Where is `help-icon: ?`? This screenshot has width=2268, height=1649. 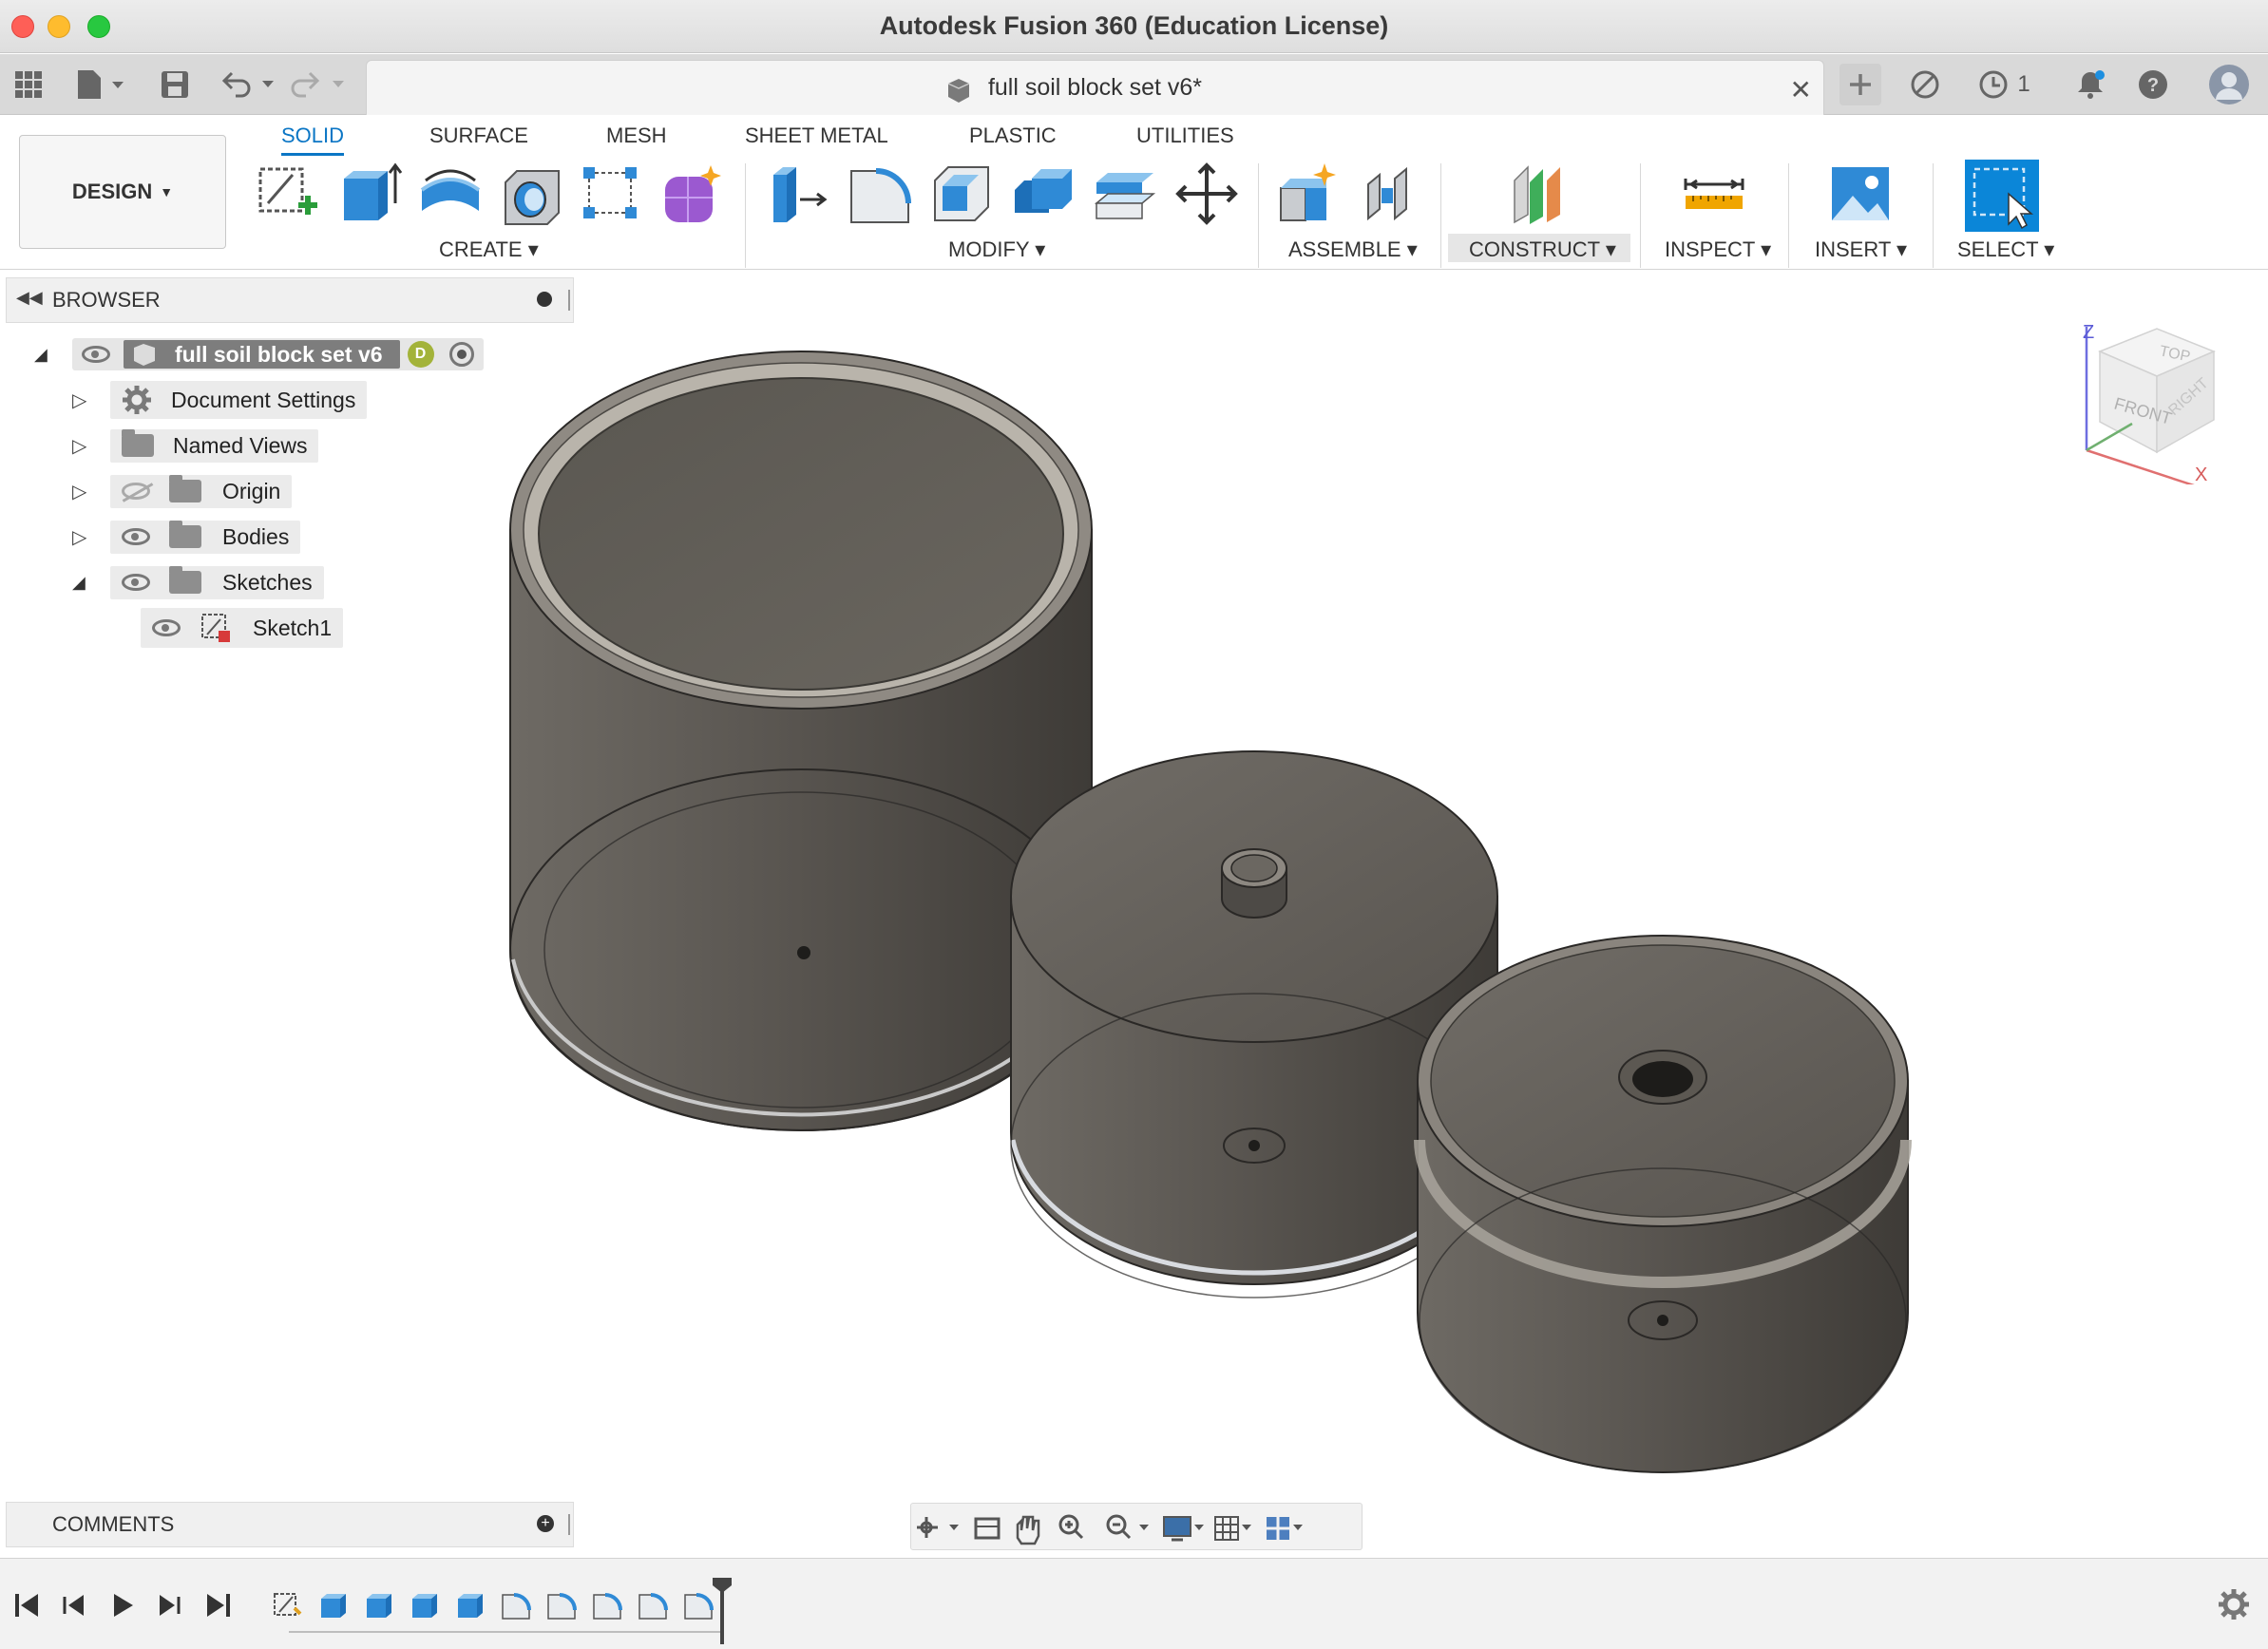
help-icon: ? is located at coordinates (2153, 84).